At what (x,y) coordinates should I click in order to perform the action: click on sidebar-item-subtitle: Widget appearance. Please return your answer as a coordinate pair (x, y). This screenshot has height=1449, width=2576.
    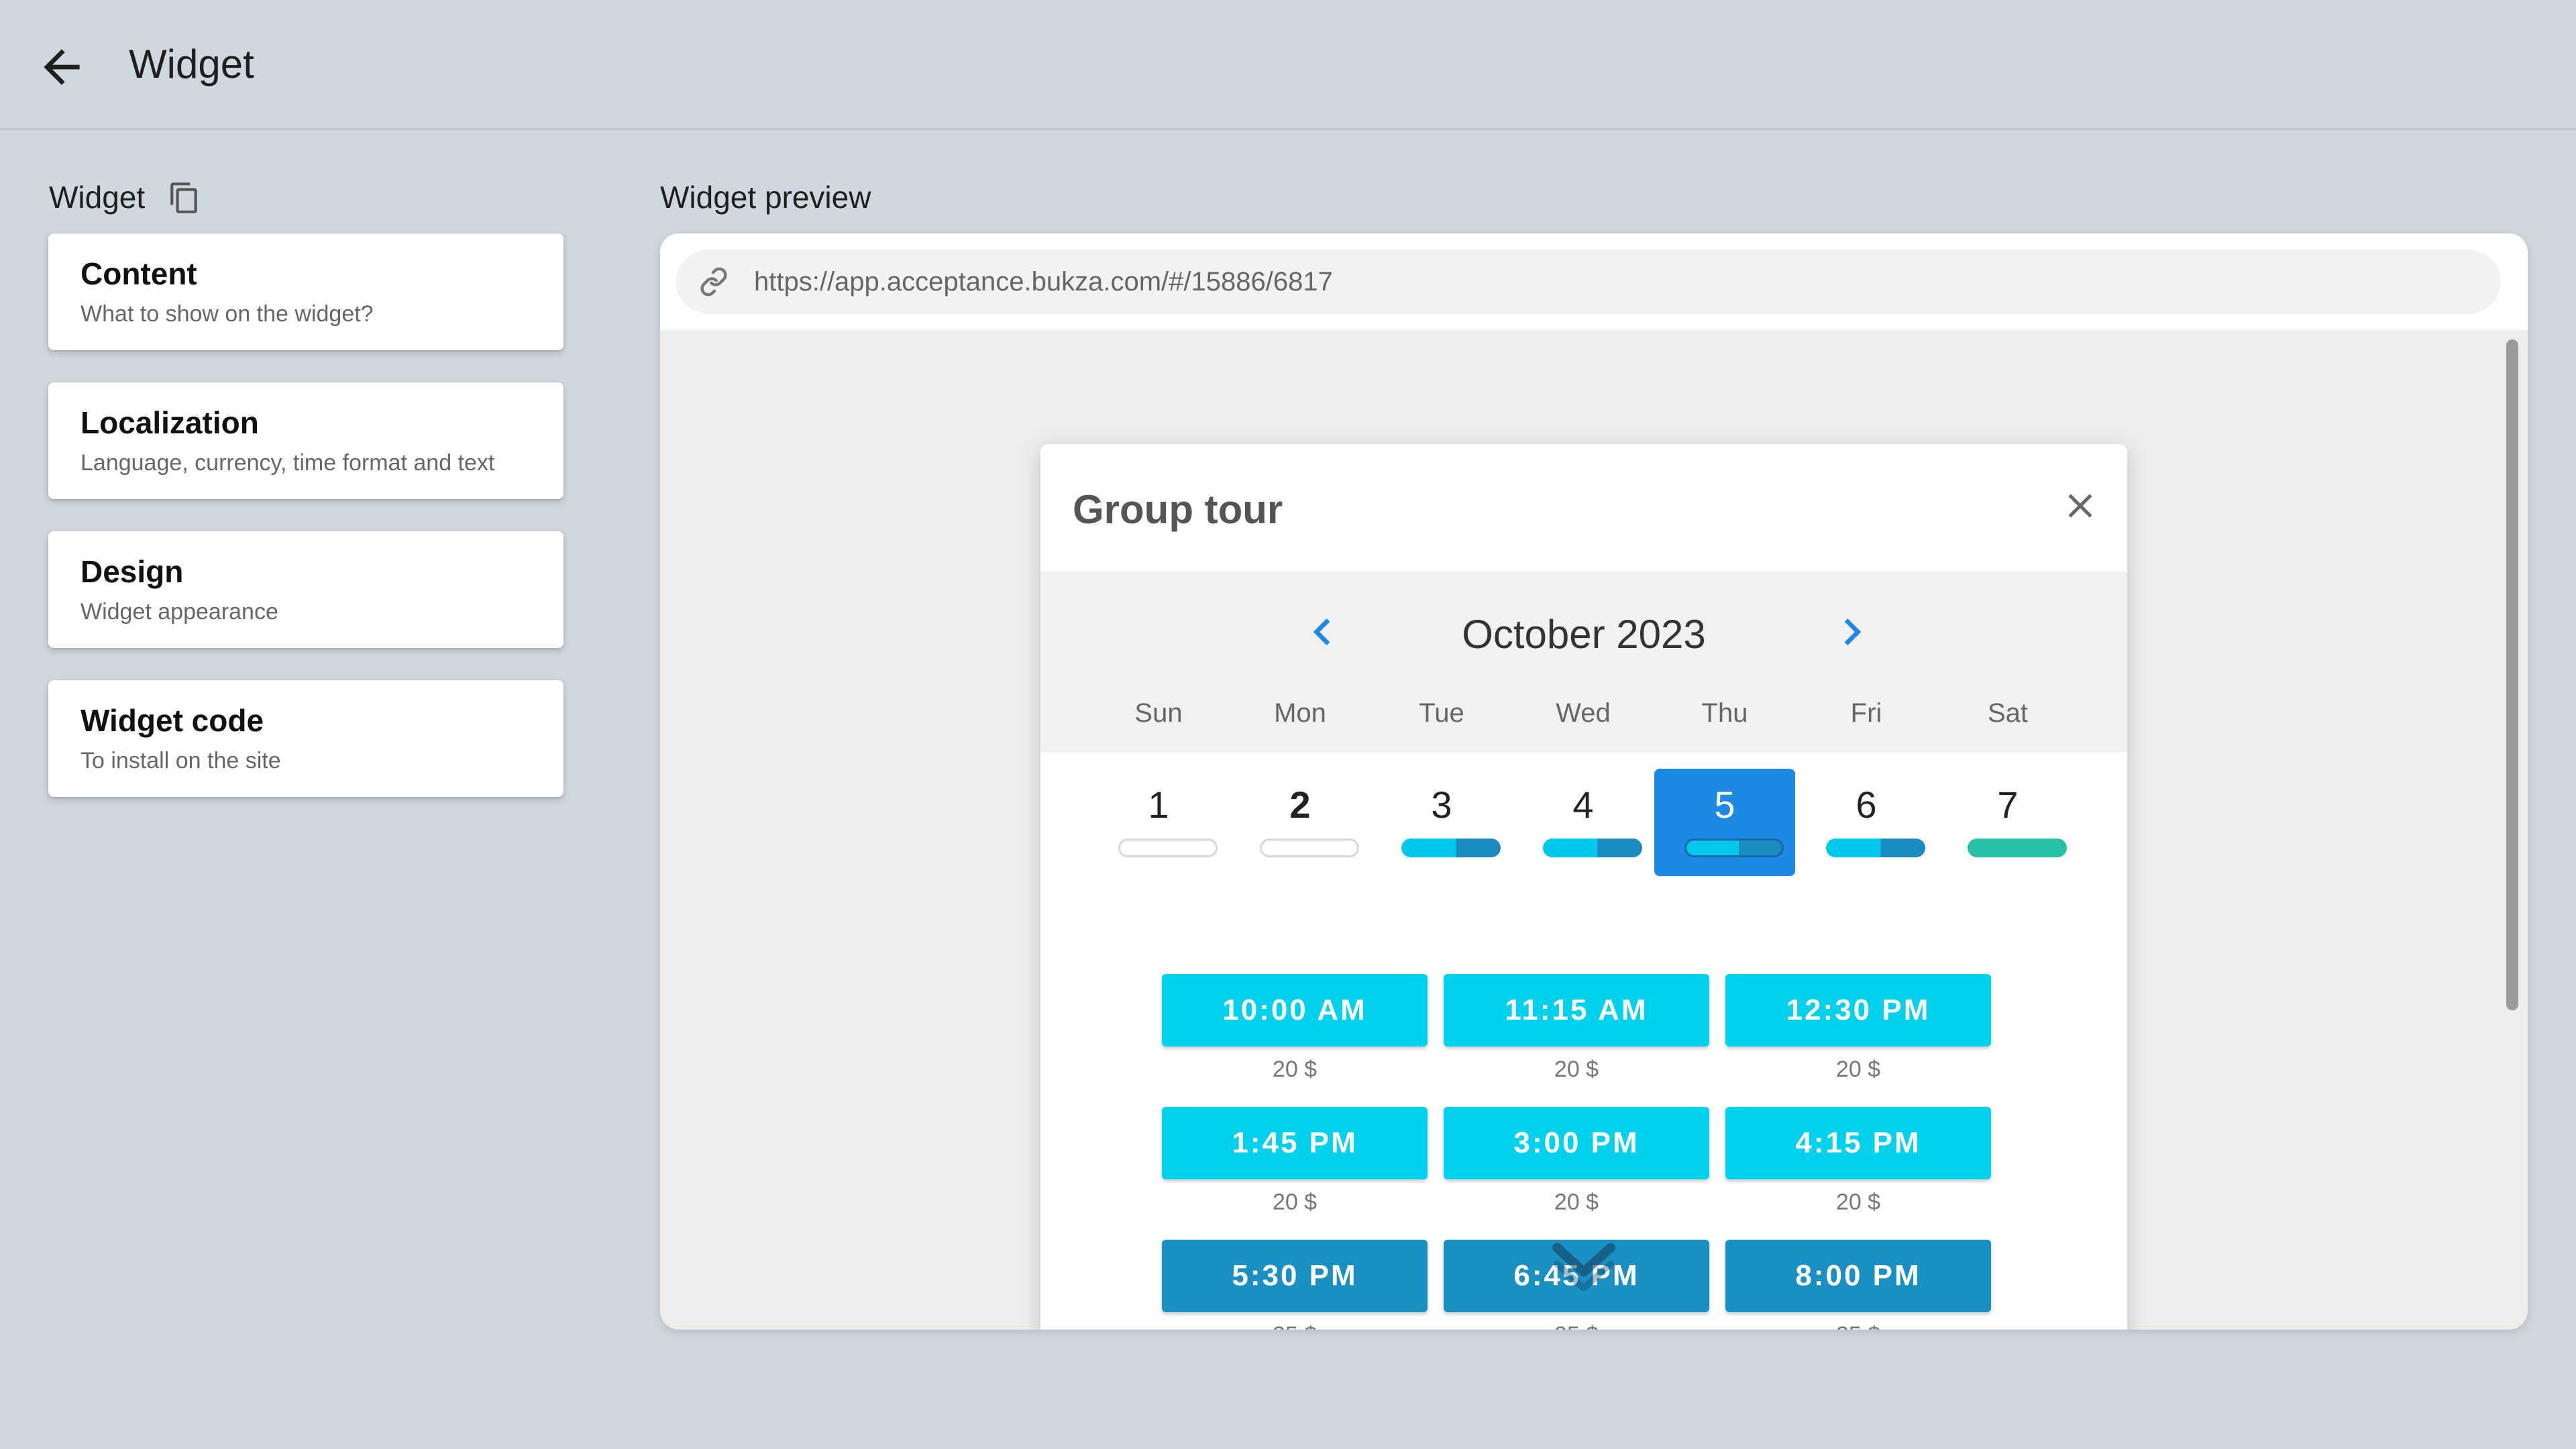
    Looking at the image, I should click on (179, 612).